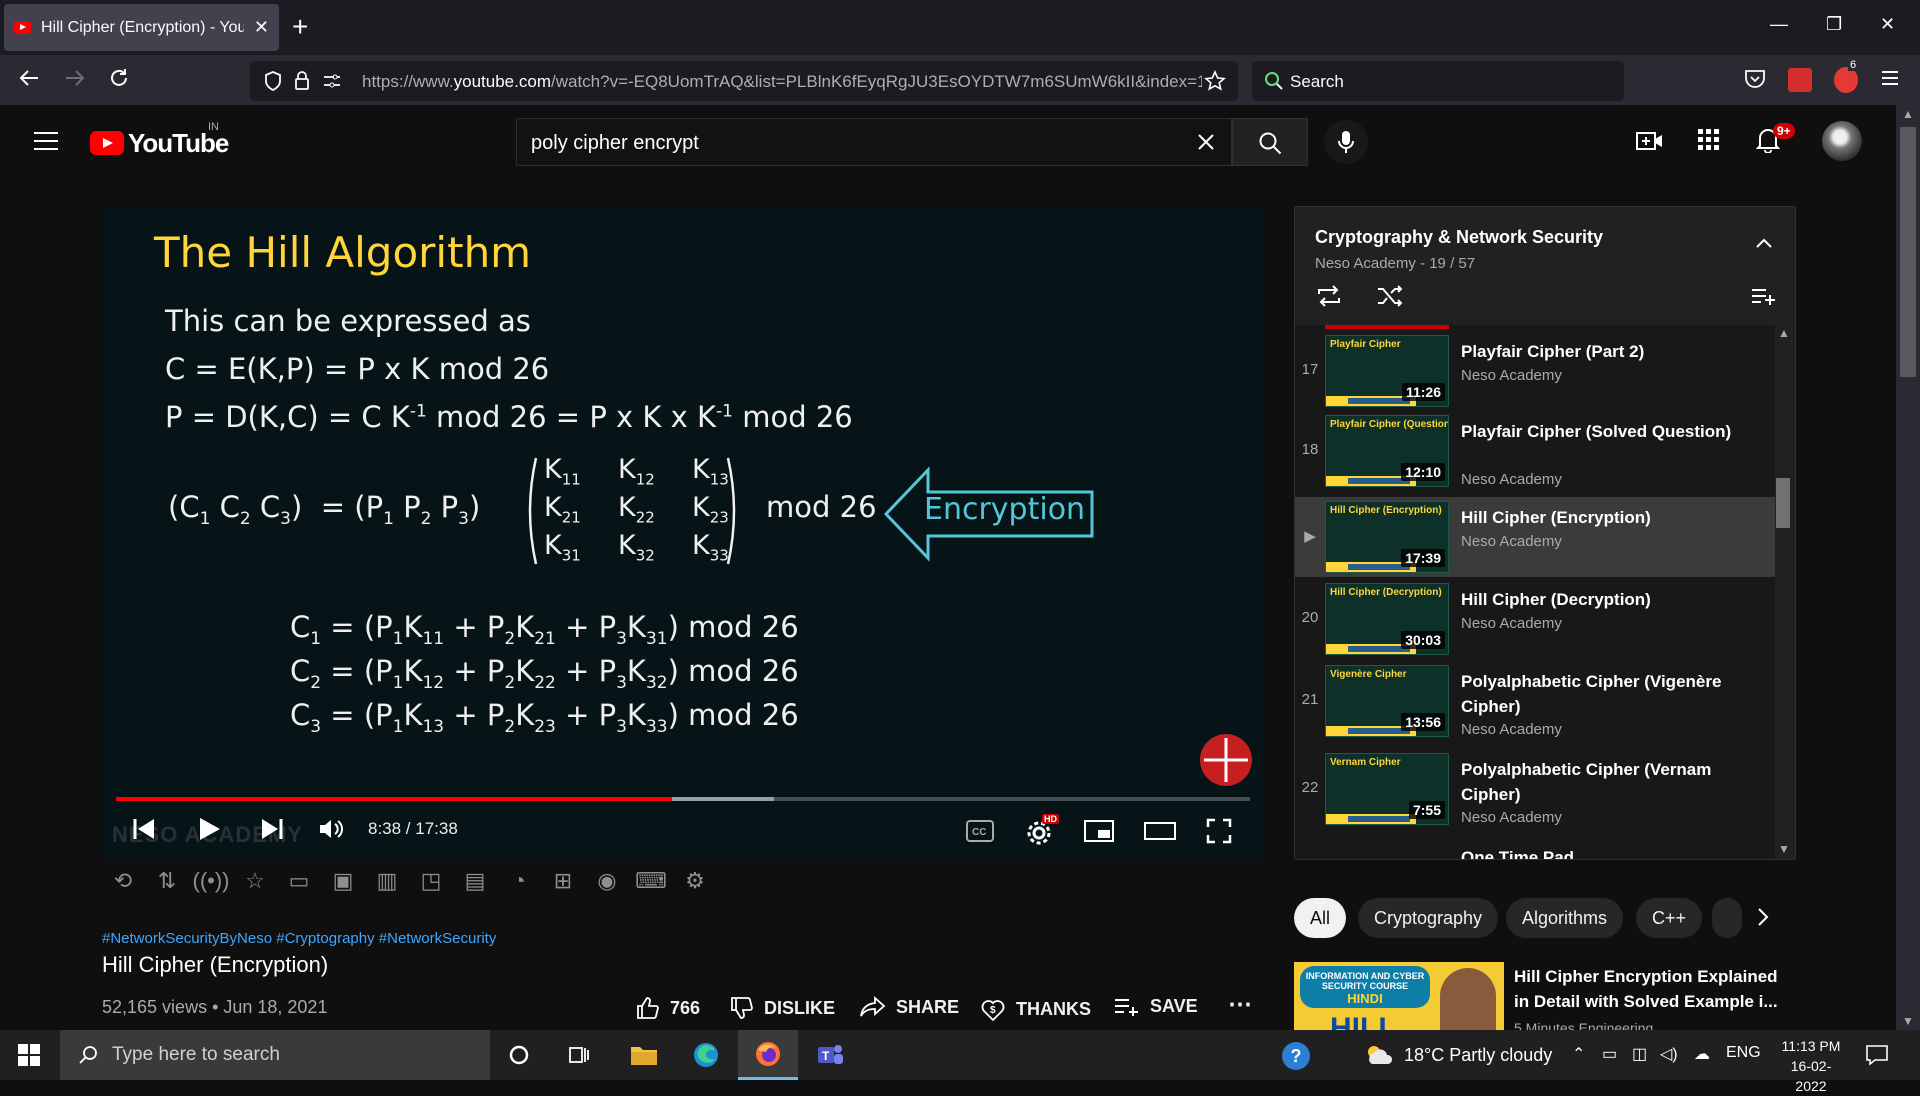  Describe the element at coordinates (1296, 1056) in the screenshot. I see `help-icon: ?` at that location.